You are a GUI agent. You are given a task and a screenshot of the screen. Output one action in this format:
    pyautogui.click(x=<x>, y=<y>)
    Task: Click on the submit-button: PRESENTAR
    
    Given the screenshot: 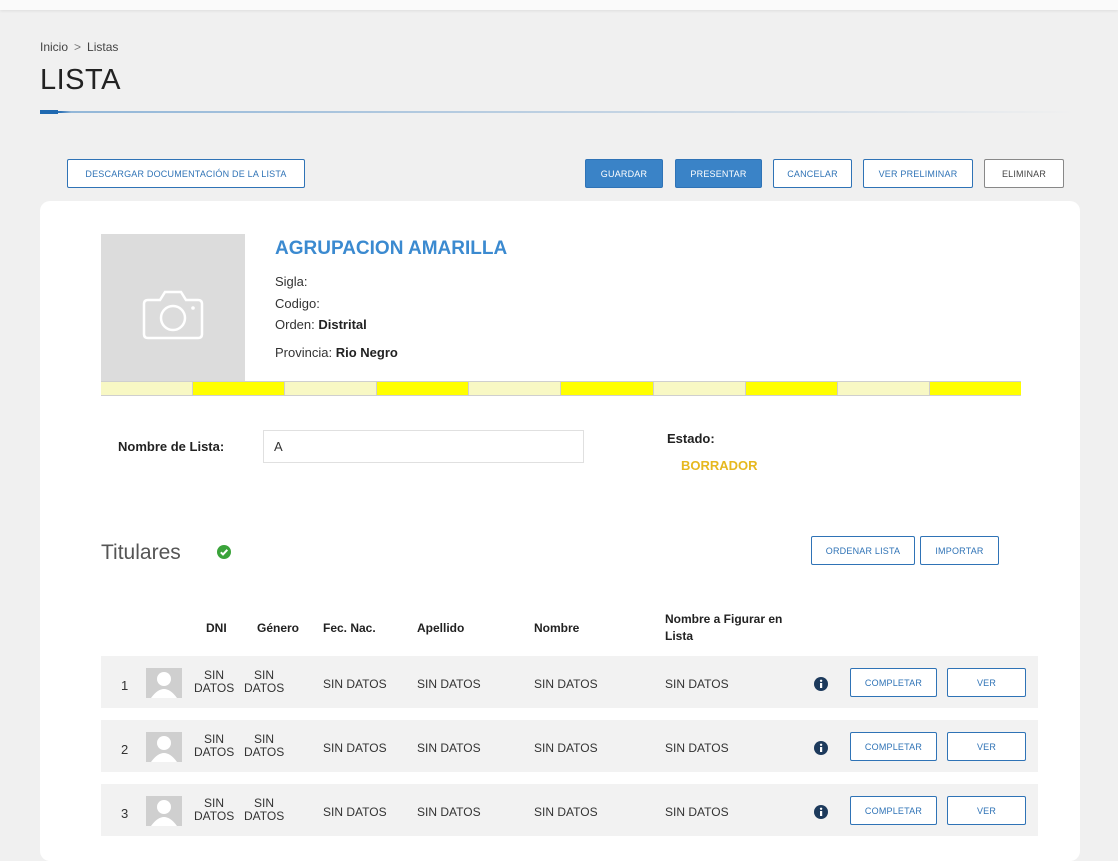 What is the action you would take?
    pyautogui.click(x=718, y=173)
    